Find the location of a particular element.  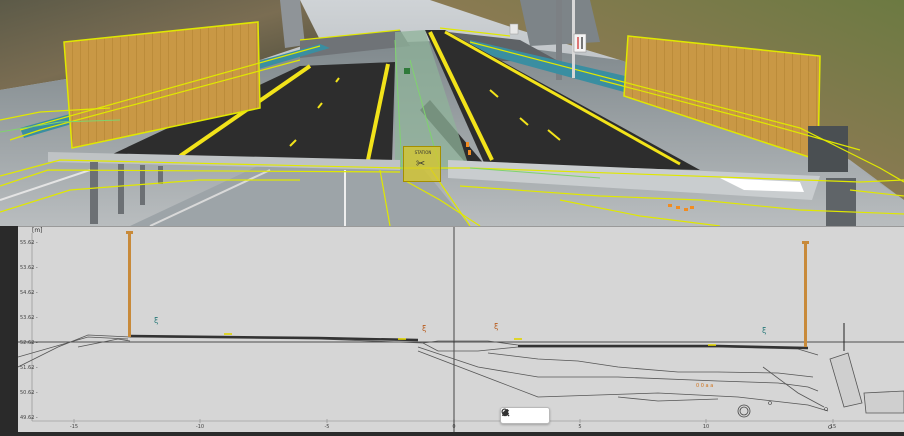

x-tick-label: -5 is located at coordinates (327, 427).